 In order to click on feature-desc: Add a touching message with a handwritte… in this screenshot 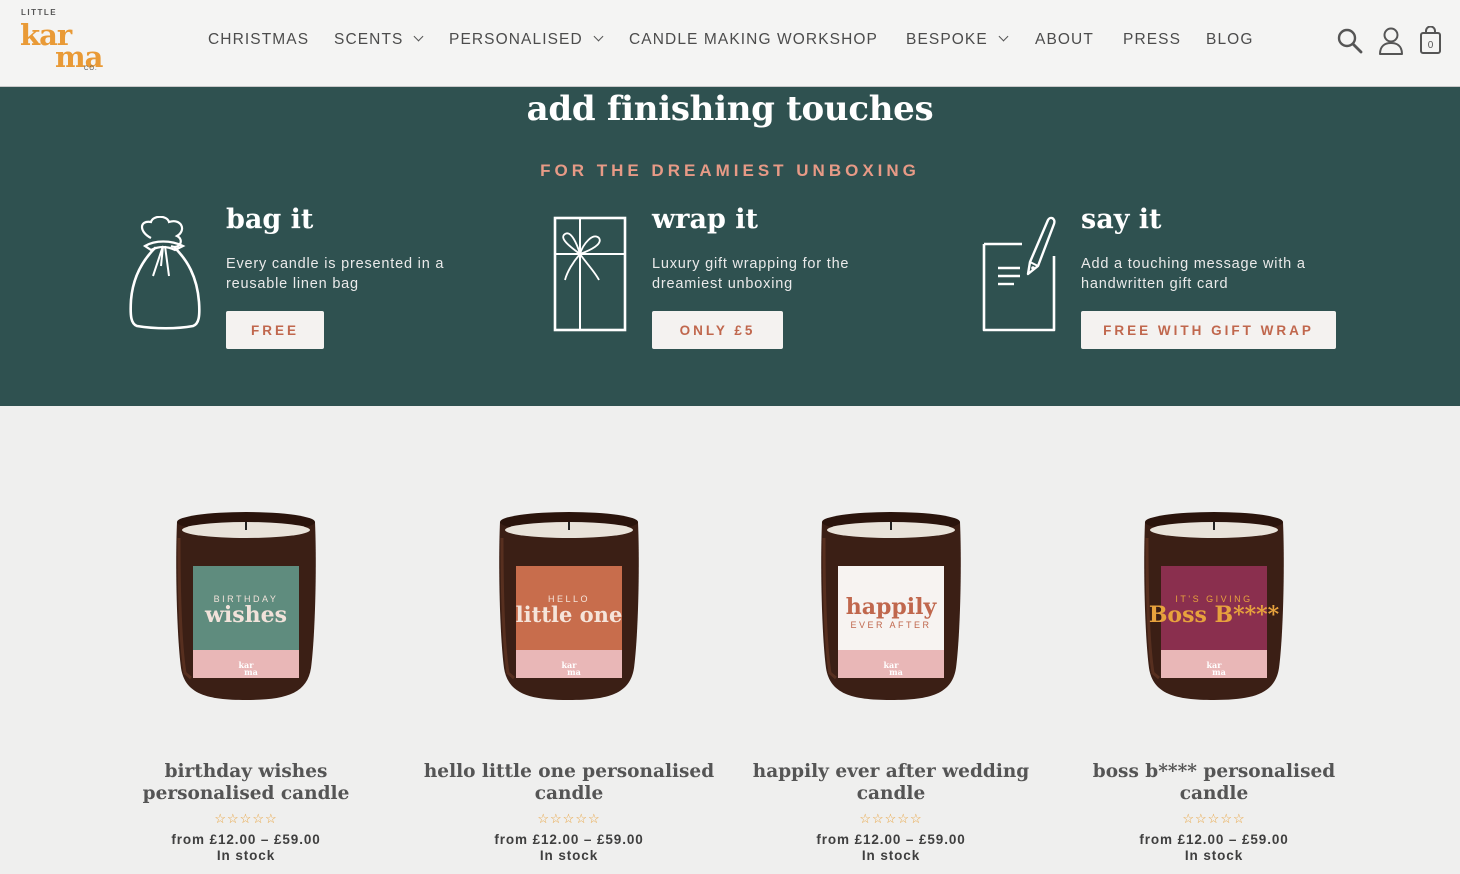, I will do `click(1193, 274)`.